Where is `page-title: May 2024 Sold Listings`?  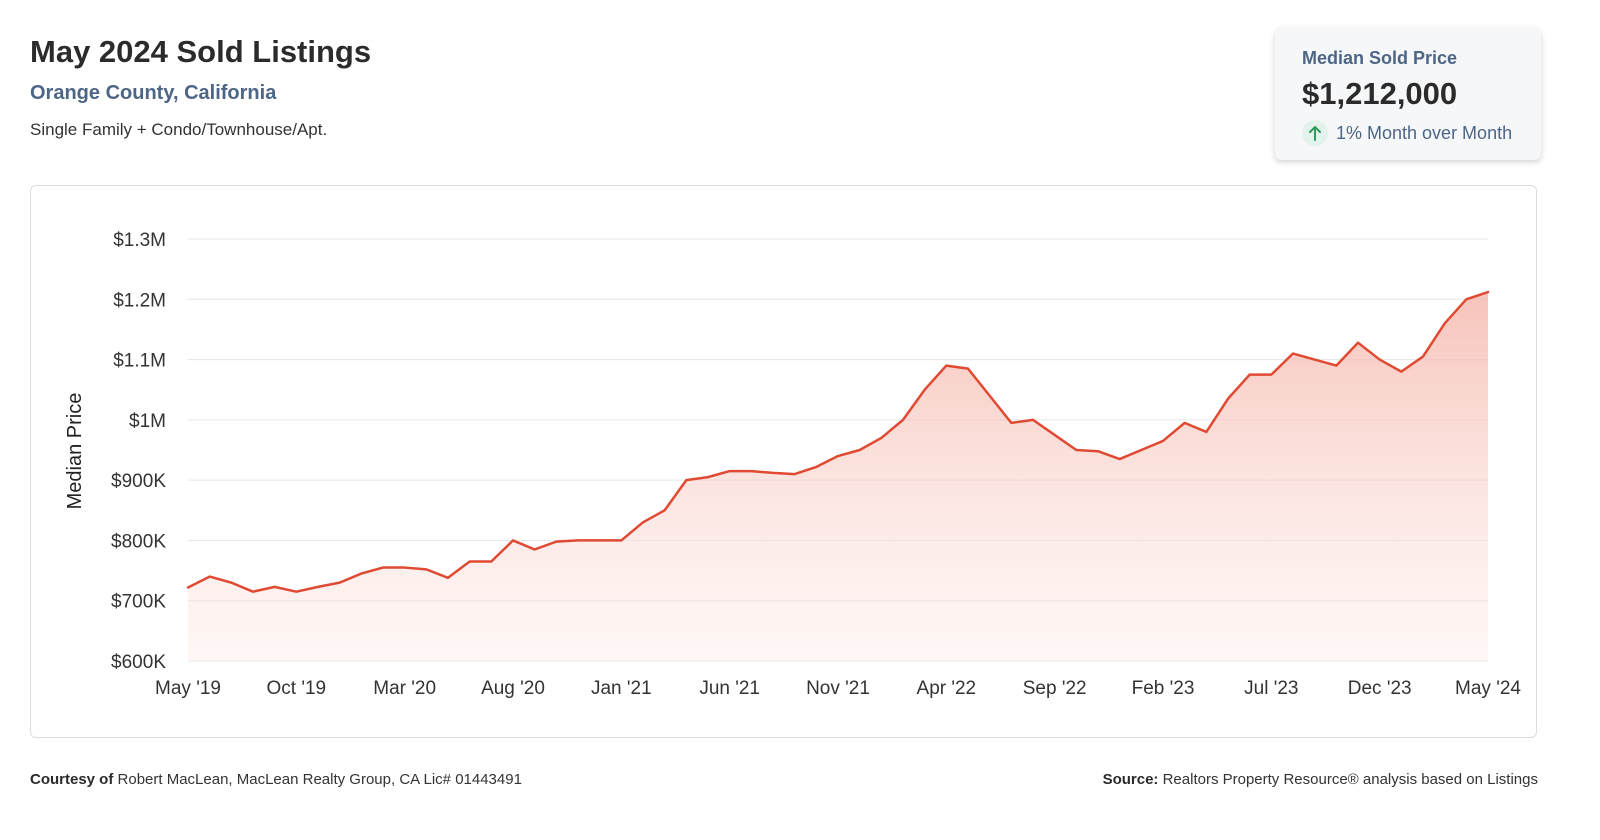 page-title: May 2024 Sold Listings is located at coordinates (201, 51).